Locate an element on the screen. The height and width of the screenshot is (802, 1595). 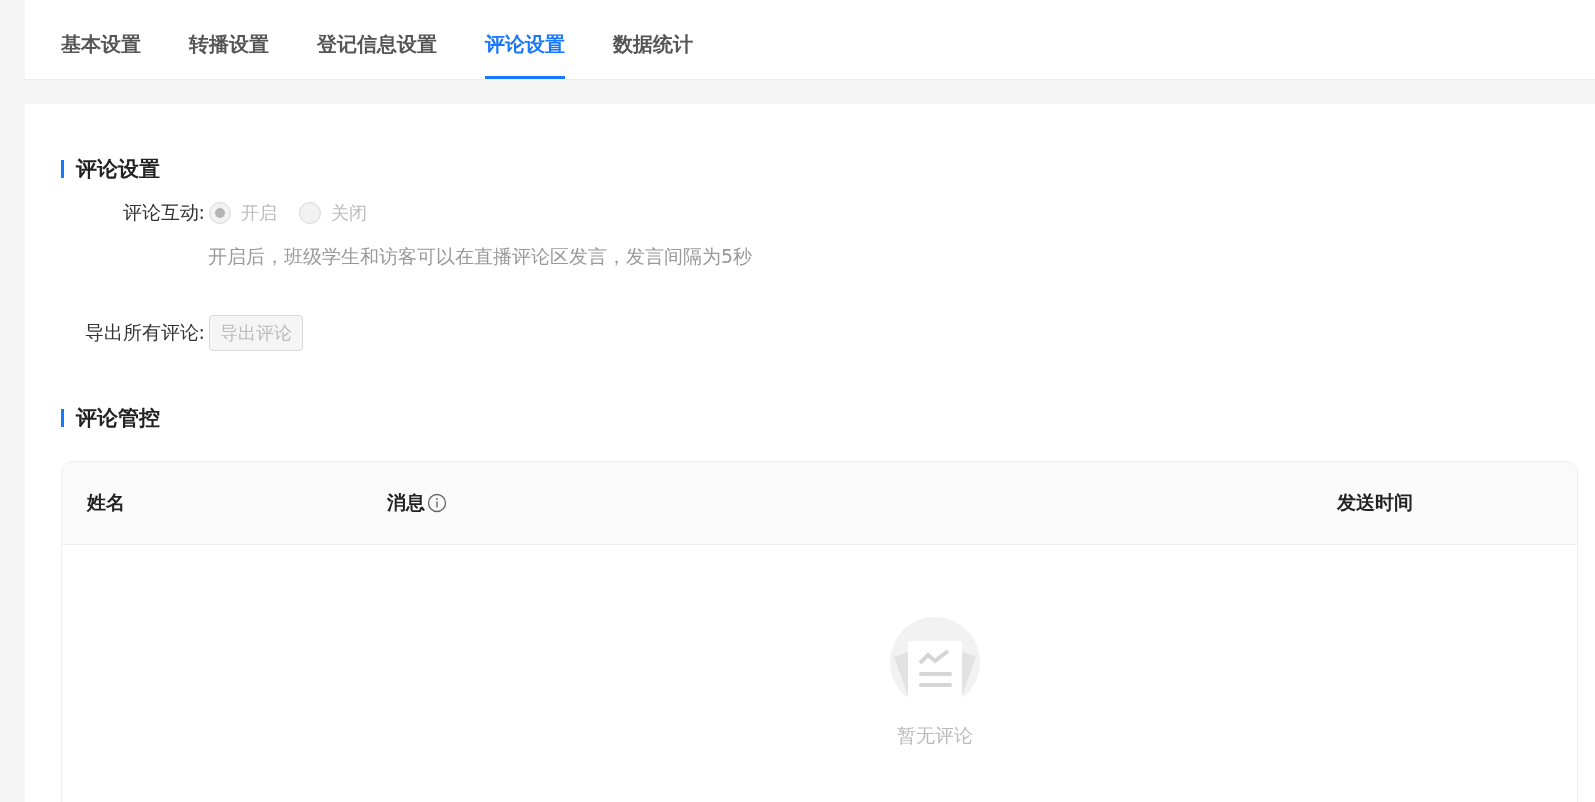
tab: 基本设置 is located at coordinates (101, 55).